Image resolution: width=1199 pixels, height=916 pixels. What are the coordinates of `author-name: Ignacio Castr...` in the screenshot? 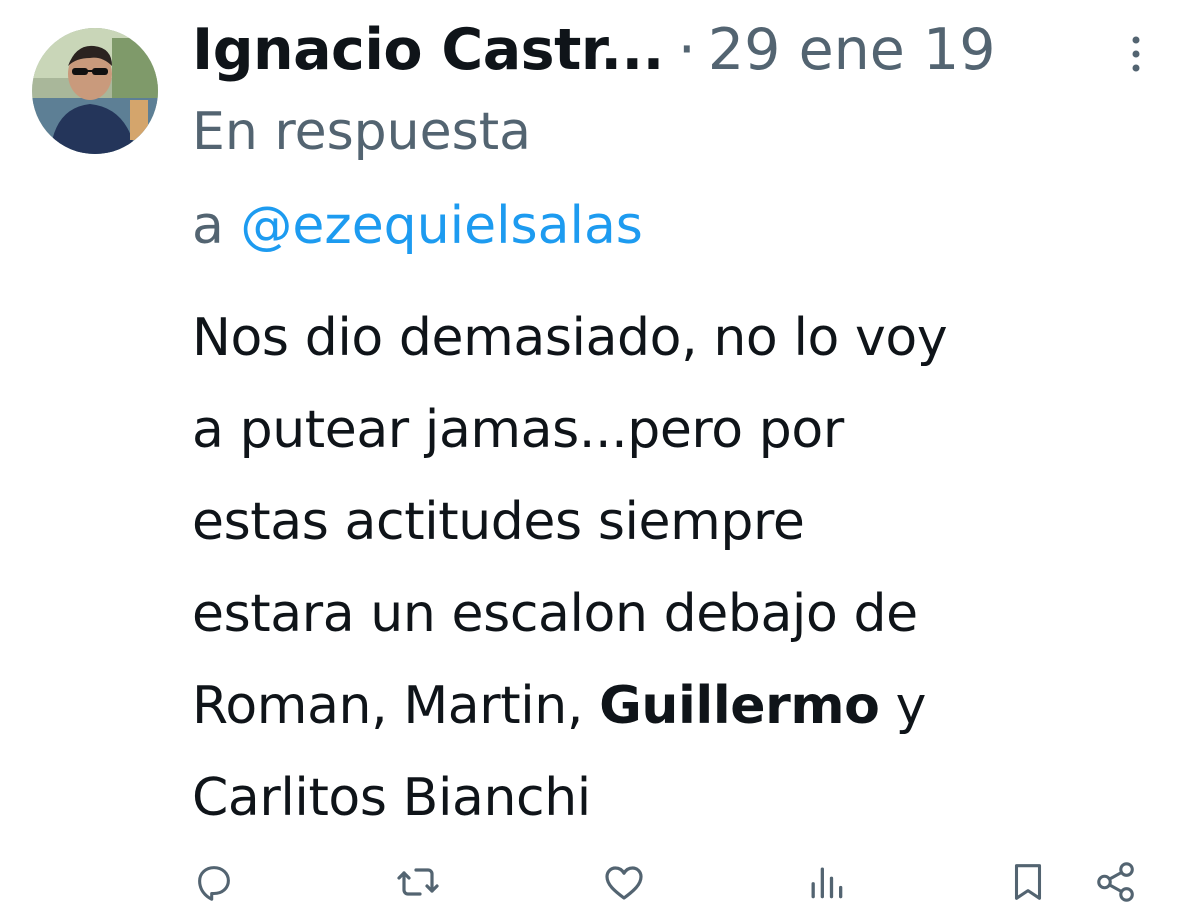 It's located at (428, 50).